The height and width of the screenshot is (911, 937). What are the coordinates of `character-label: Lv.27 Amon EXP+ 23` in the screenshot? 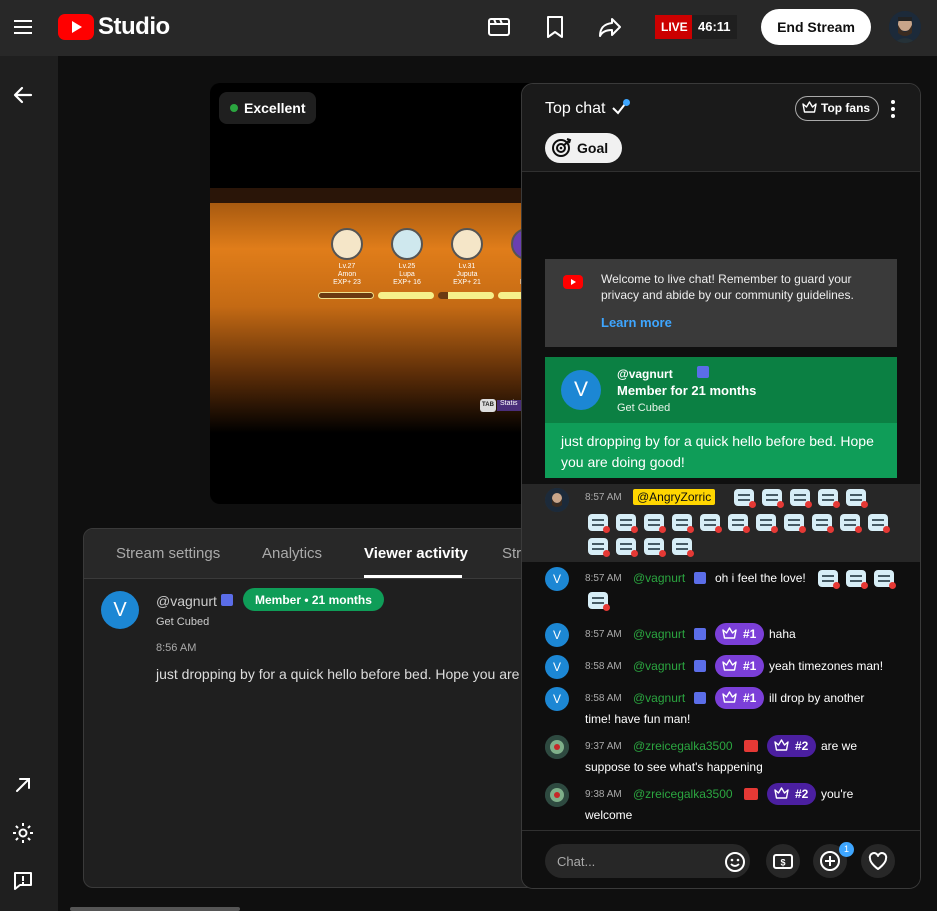 It's located at (347, 274).